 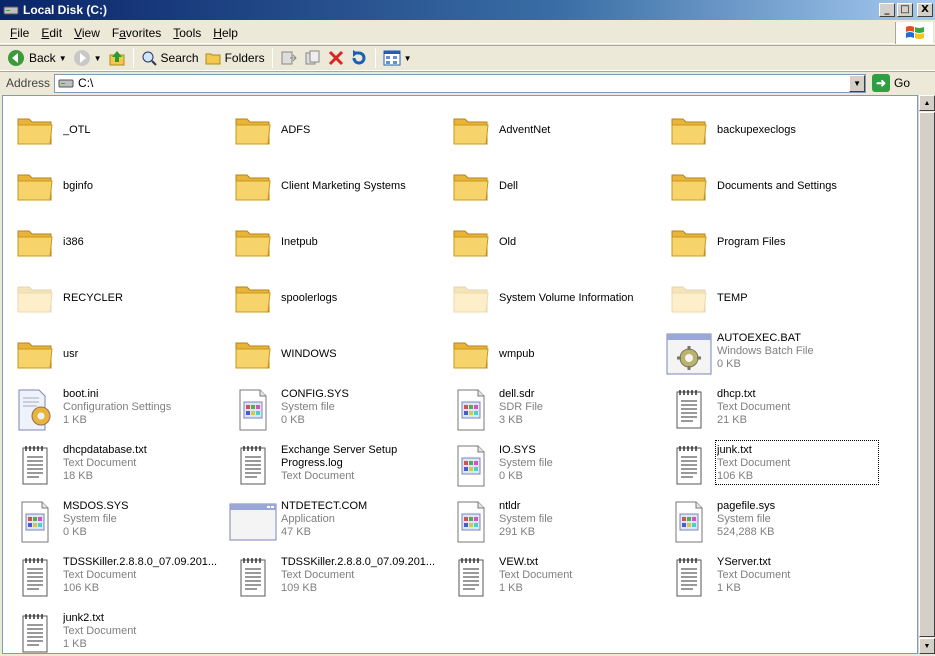 I want to click on item-label: dhcpdatabase.txt Text Document 18 KB, so click(x=143, y=462).